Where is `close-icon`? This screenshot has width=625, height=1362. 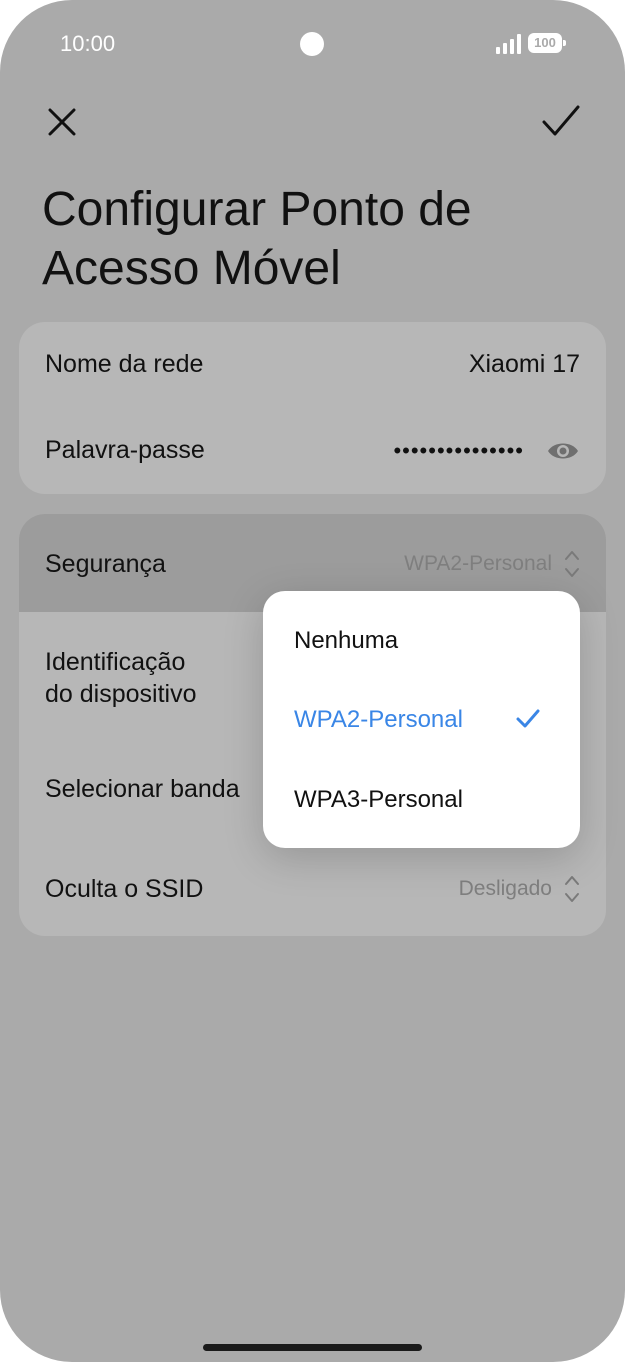 close-icon is located at coordinates (62, 122).